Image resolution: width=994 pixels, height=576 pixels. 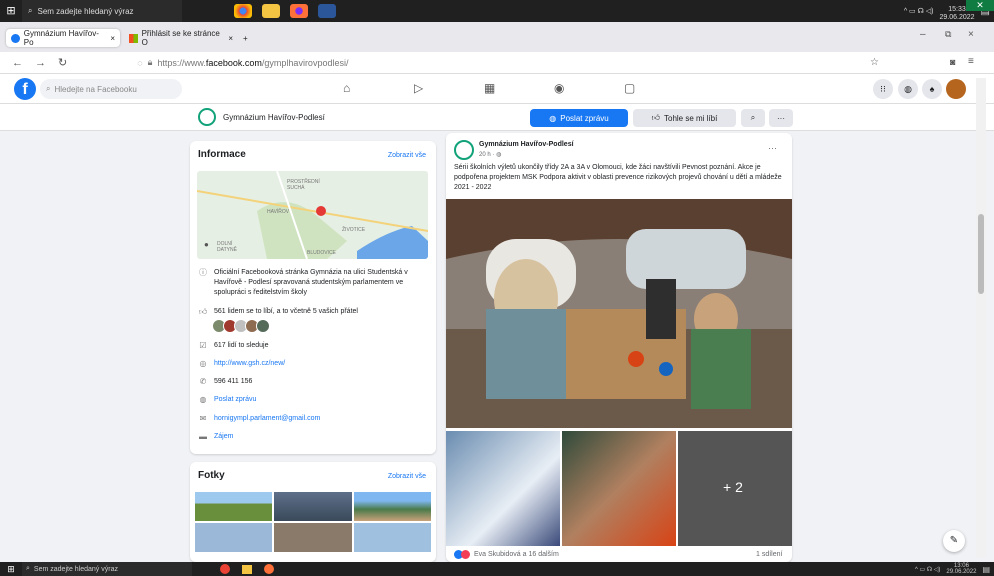 What do you see at coordinates (957, 17) in the screenshot?
I see `clock-date: 29.06.2022` at bounding box center [957, 17].